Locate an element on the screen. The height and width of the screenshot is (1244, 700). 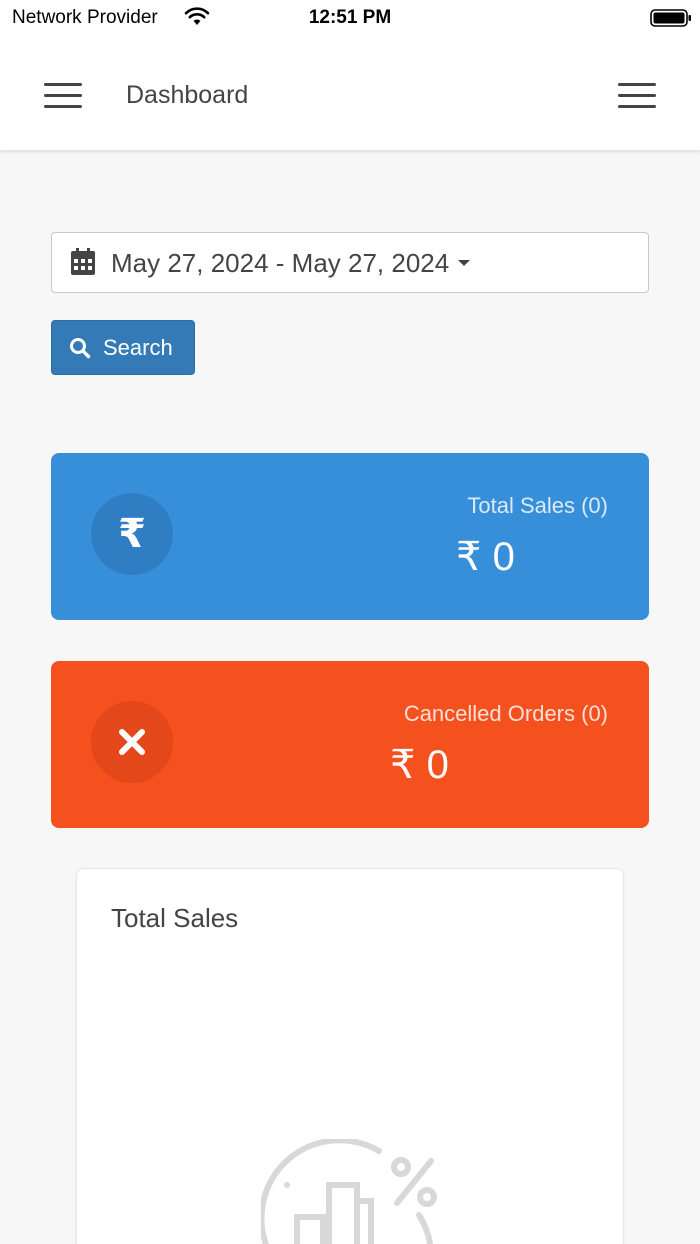
options-menu-icon is located at coordinates (637, 96).